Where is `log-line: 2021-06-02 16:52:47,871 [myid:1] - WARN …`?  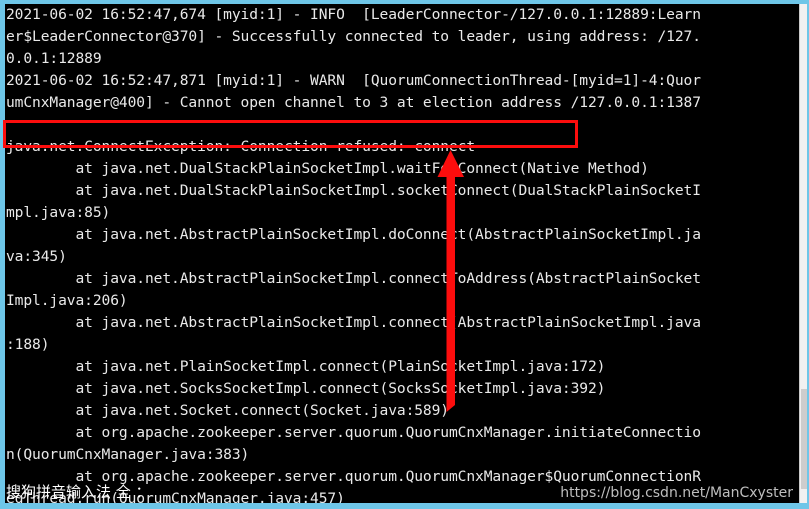
log-line: 2021-06-02 16:52:47,871 [myid:1] - WARN … is located at coordinates (353, 80).